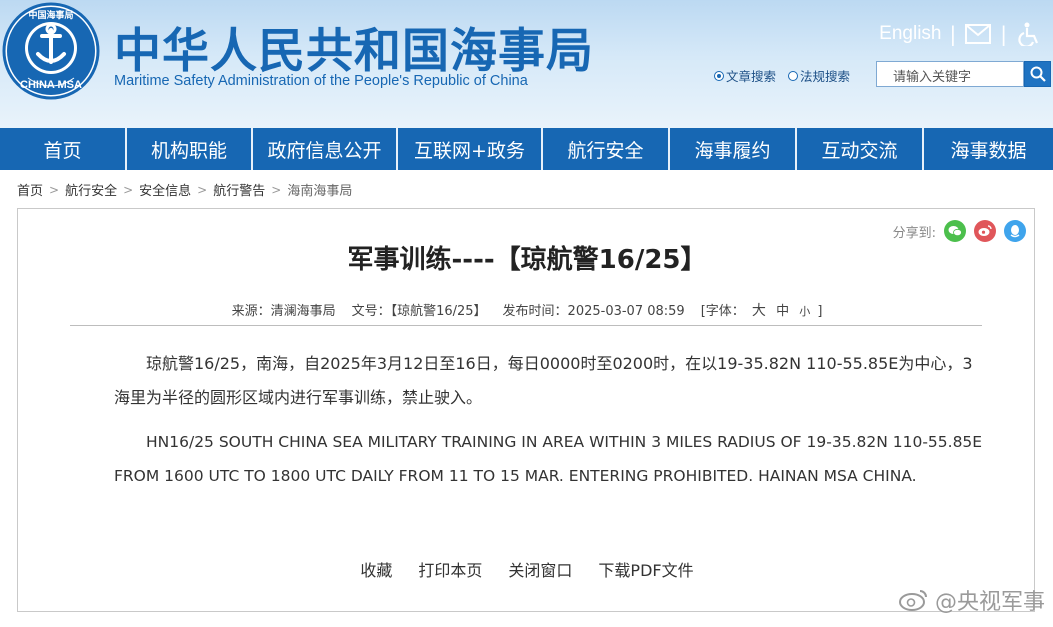 The image size is (1053, 627). I want to click on breadcrumb-home: 首页, so click(30, 189).